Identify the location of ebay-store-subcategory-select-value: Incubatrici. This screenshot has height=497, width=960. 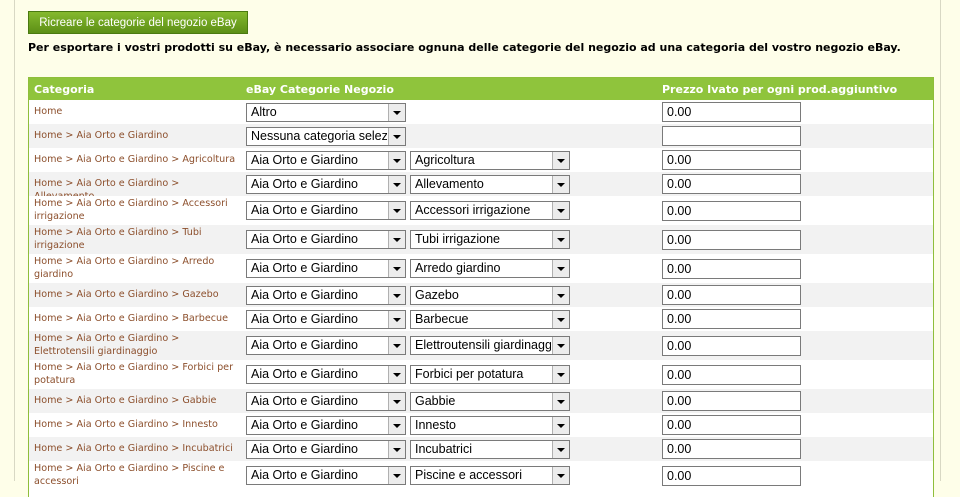
(443, 449).